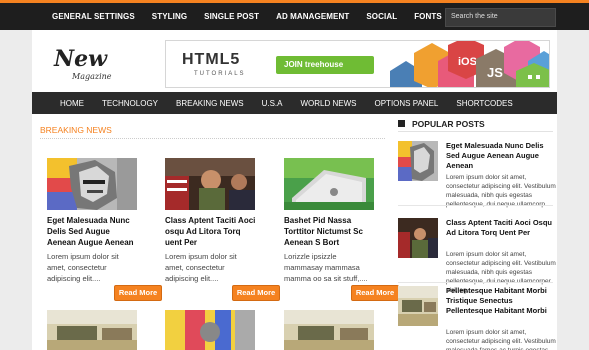 The image size is (589, 350). Describe the element at coordinates (212, 138) in the screenshot. I see `section-divider` at that location.